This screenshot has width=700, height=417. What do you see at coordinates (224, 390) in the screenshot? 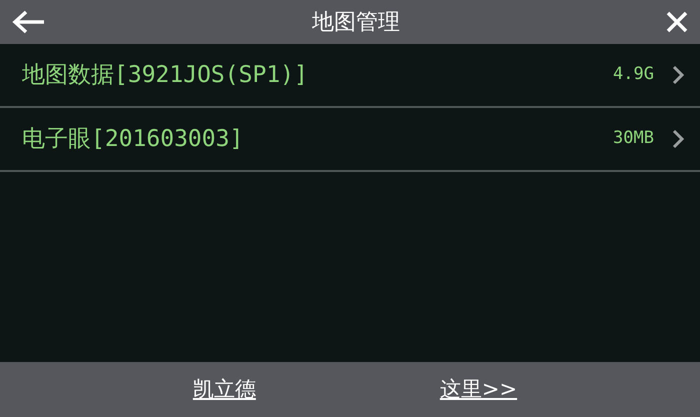
I see `footer-link: 凯立德` at bounding box center [224, 390].